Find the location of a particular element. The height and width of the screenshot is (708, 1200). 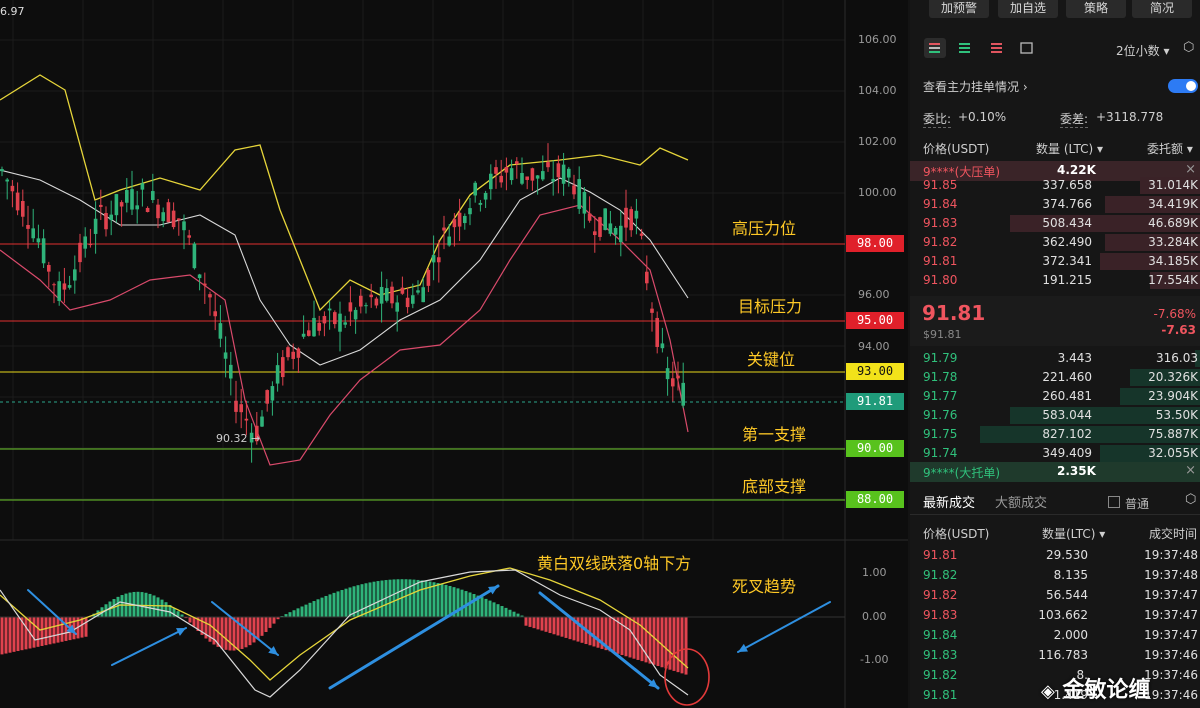

wei-cha-value: +3118.778 is located at coordinates (1130, 117).